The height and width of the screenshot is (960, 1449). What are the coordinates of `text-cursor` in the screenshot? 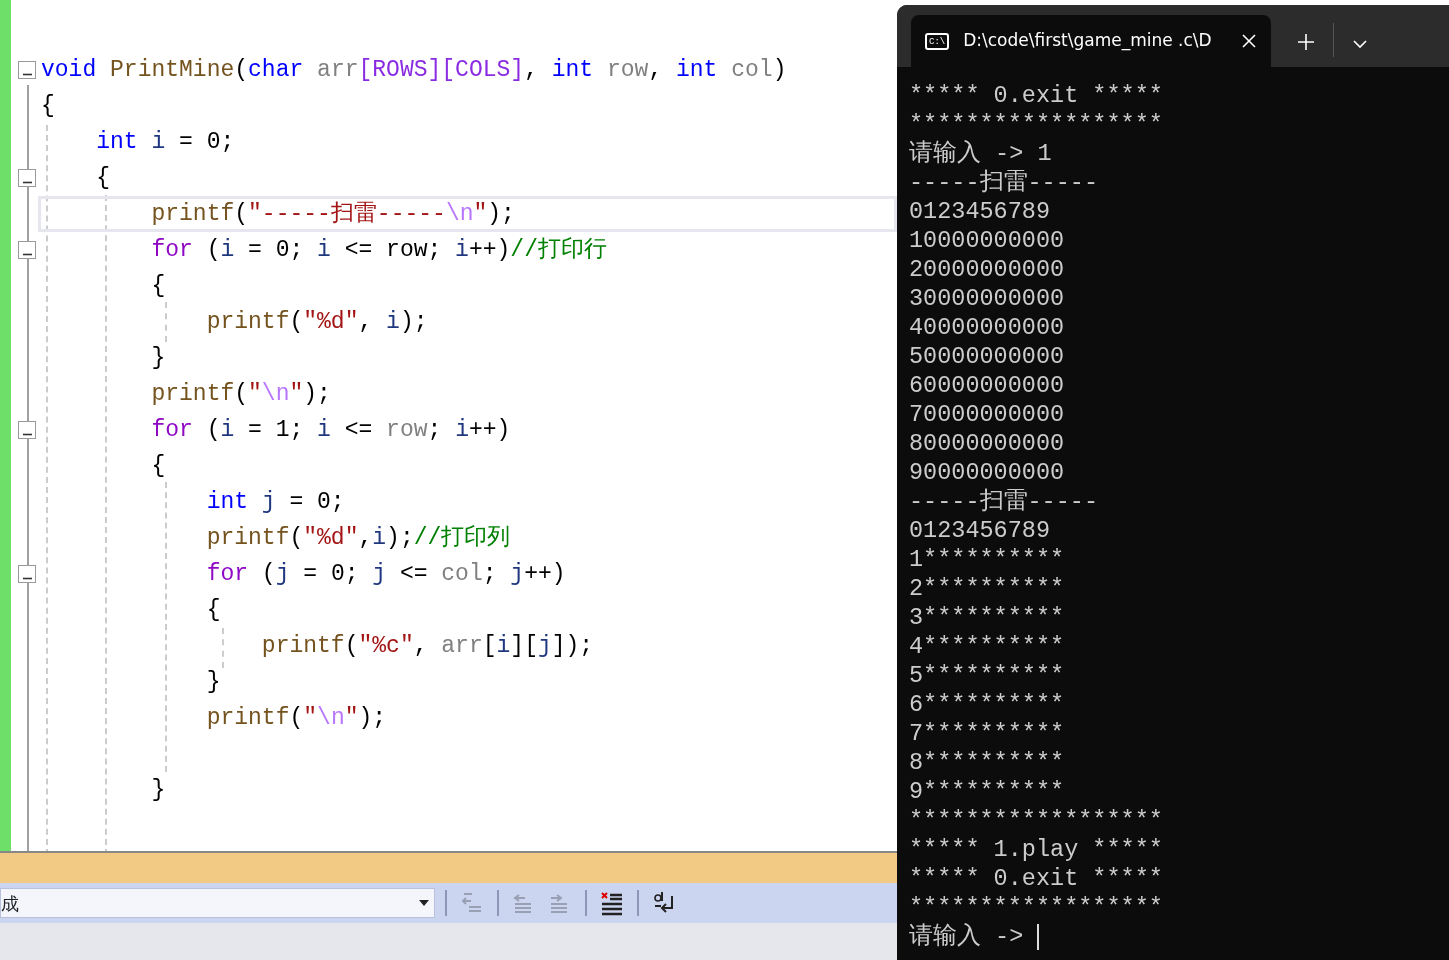 It's located at (1038, 936).